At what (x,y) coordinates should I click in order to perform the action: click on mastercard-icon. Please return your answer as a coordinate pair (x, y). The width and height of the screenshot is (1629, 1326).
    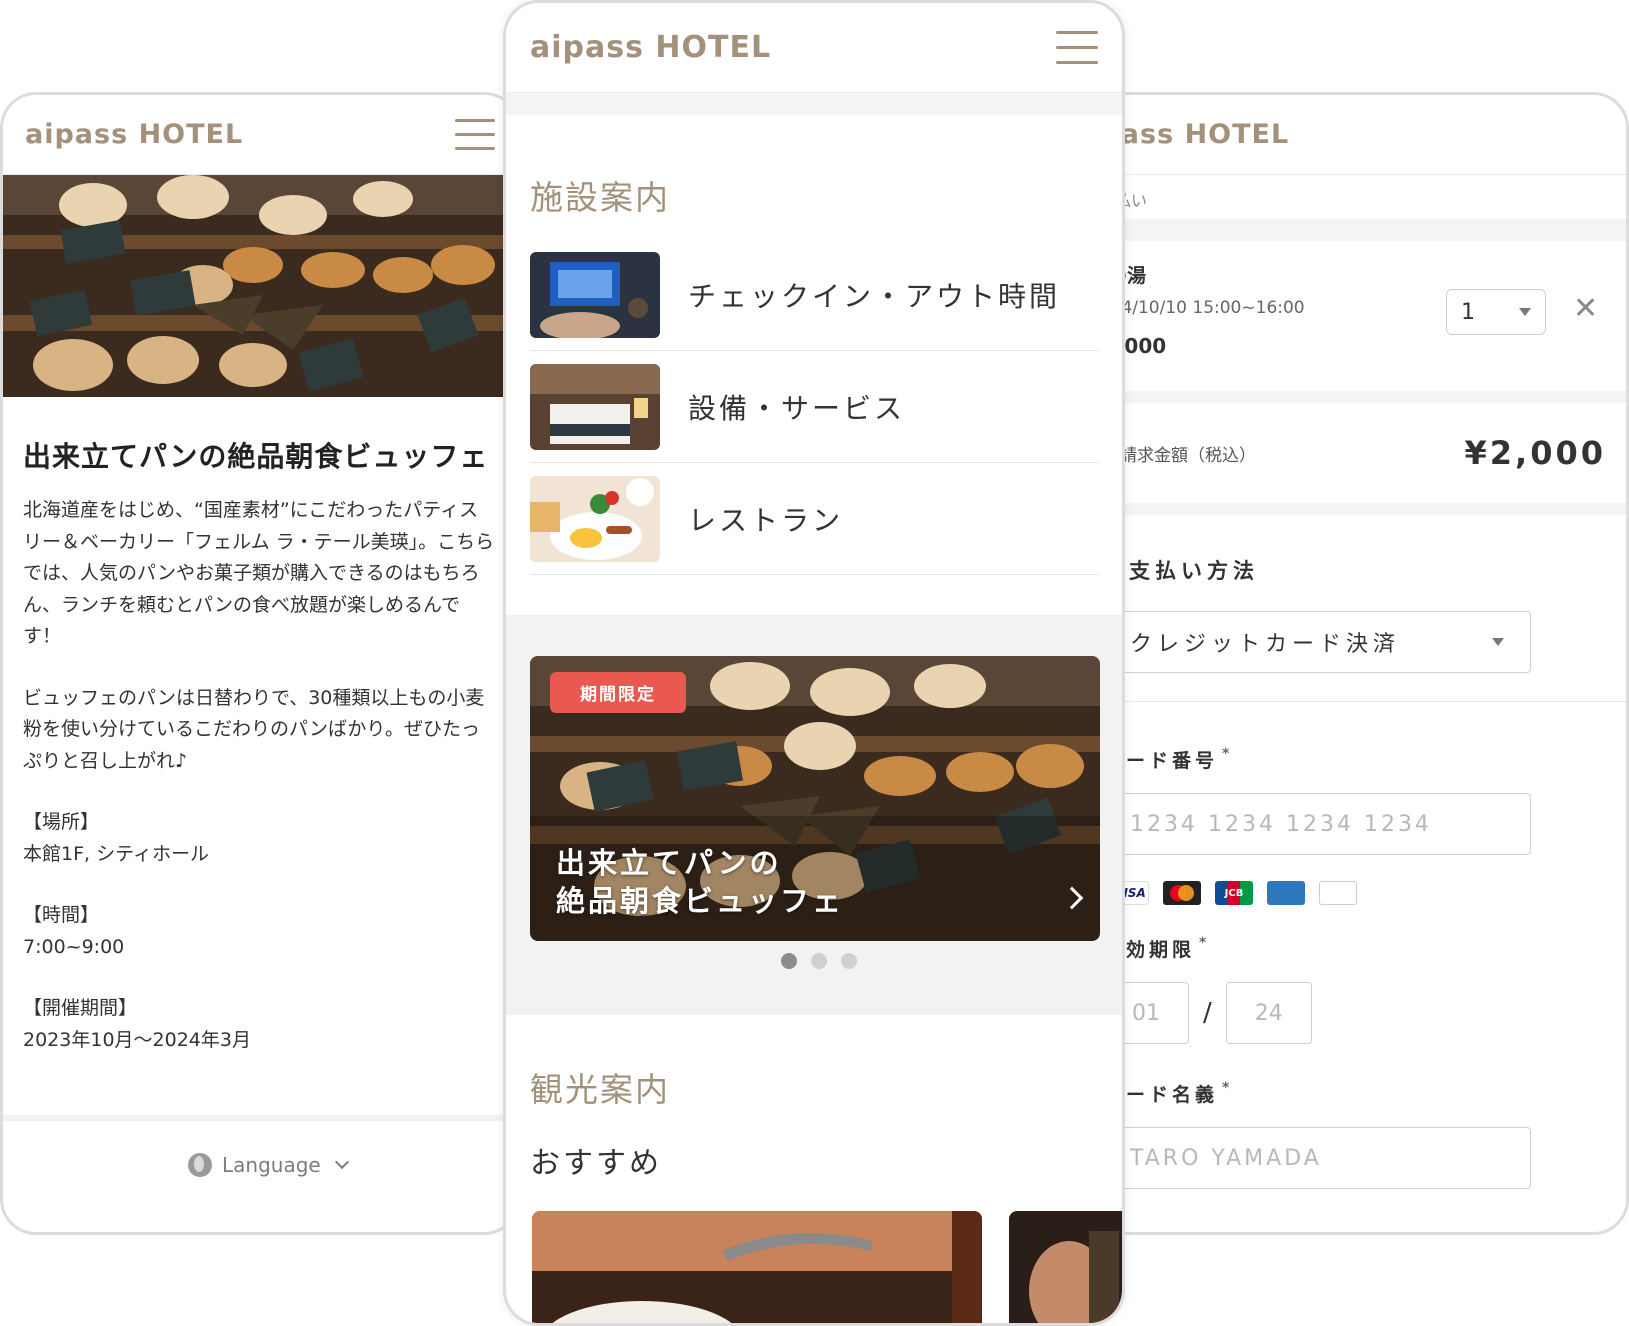
    Looking at the image, I should click on (1182, 893).